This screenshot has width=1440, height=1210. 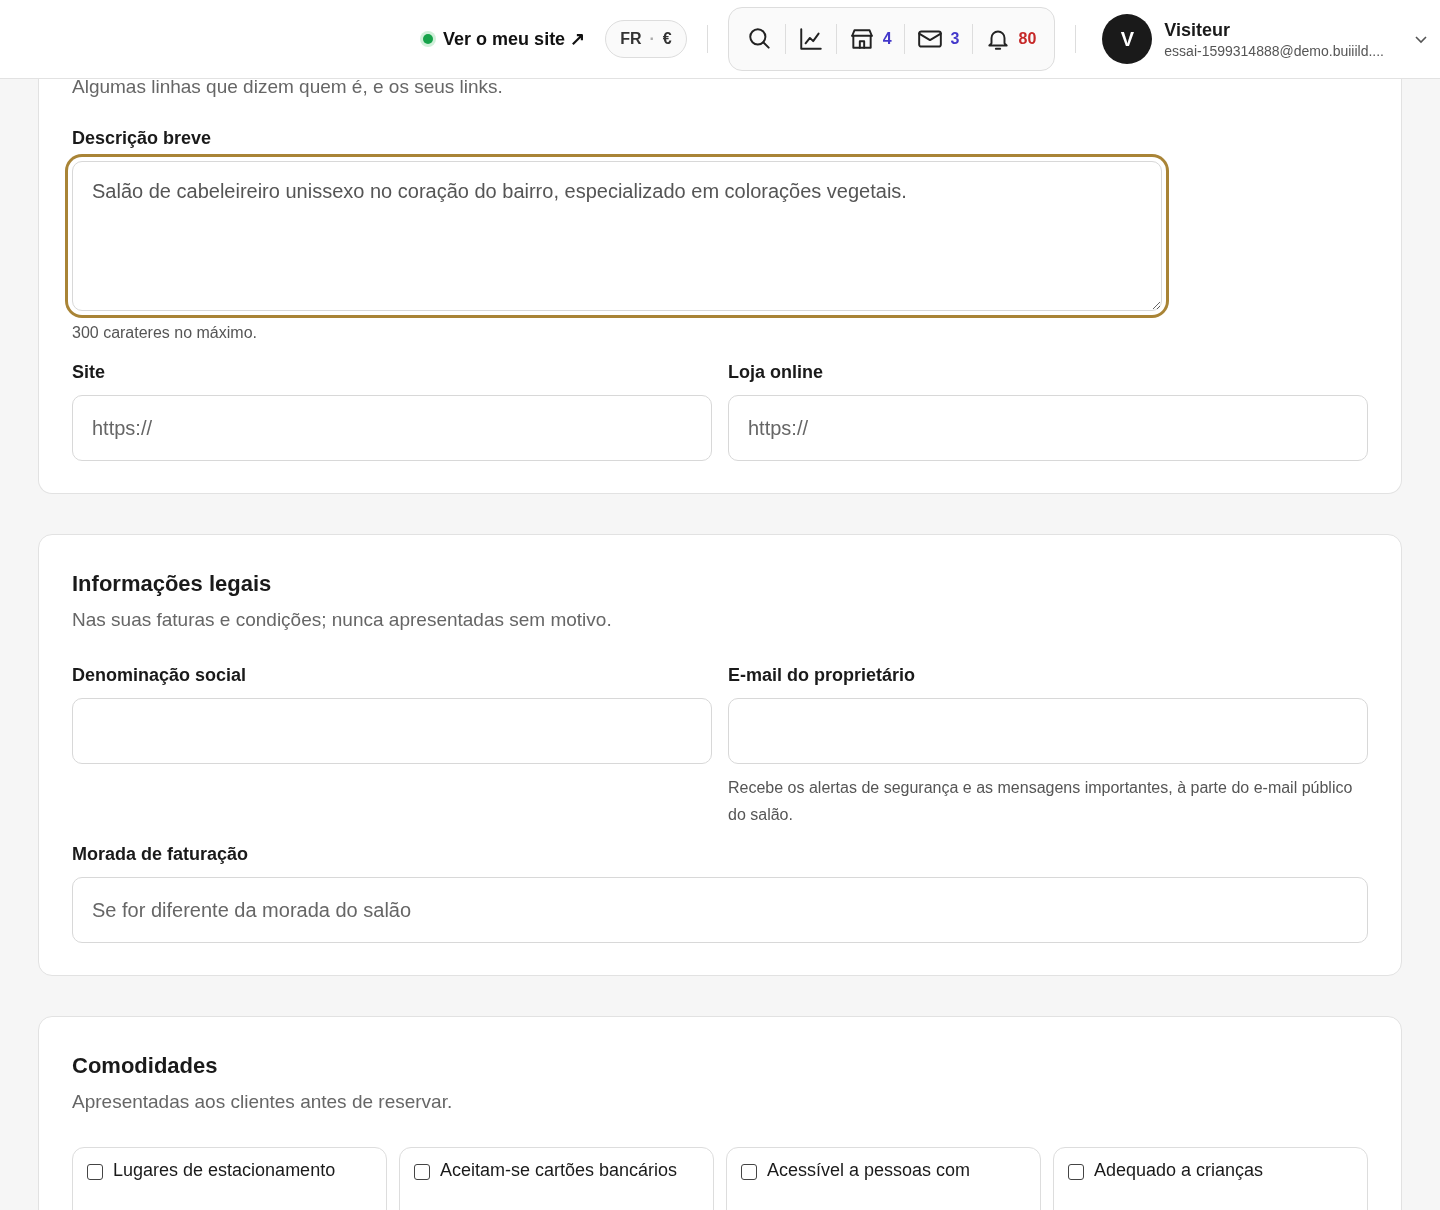 What do you see at coordinates (1210, 1178) in the screenshot?
I see `amenity-option: Adequado a crianças` at bounding box center [1210, 1178].